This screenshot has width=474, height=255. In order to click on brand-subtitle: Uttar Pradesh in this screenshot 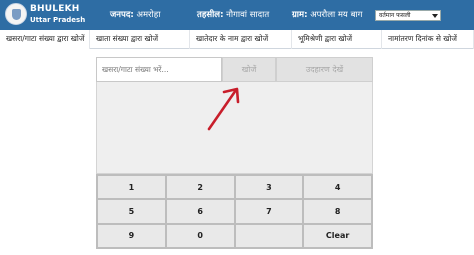, I will do `click(58, 20)`.